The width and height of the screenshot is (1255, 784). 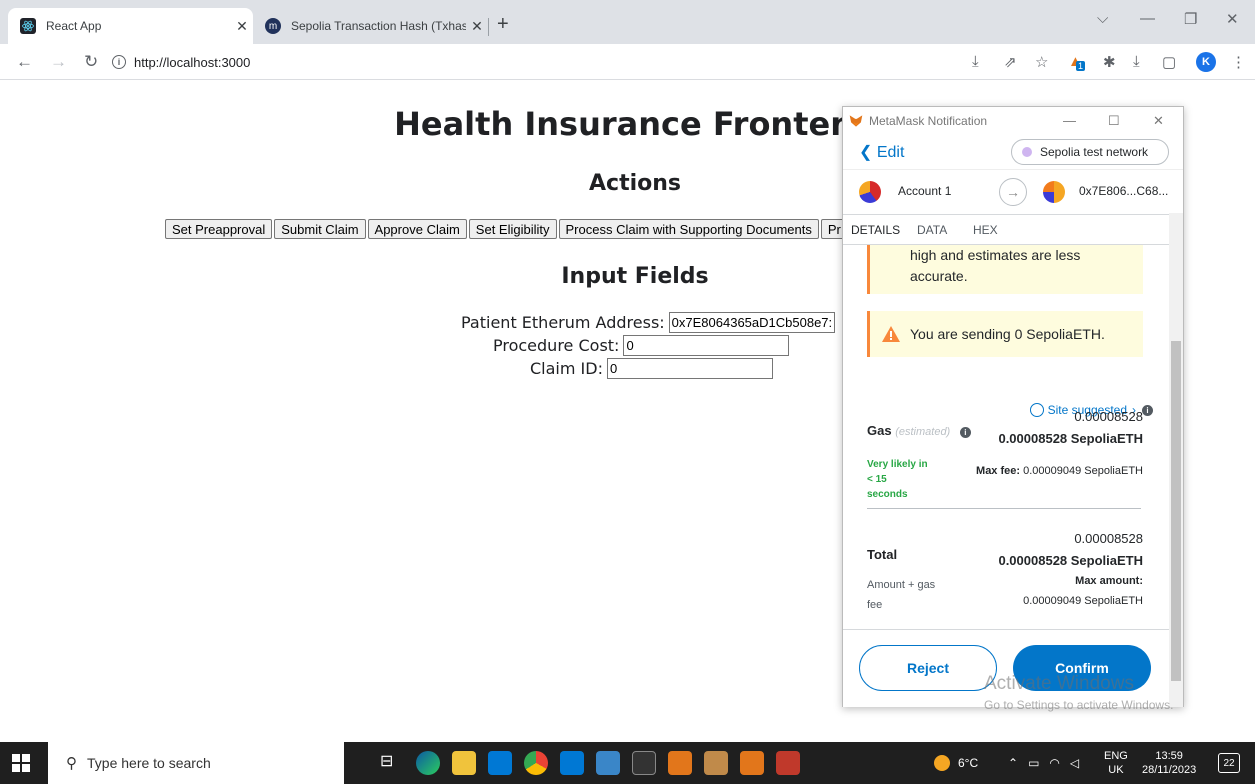 I want to click on url-field: i http://localhost:3000, so click(x=527, y=62).